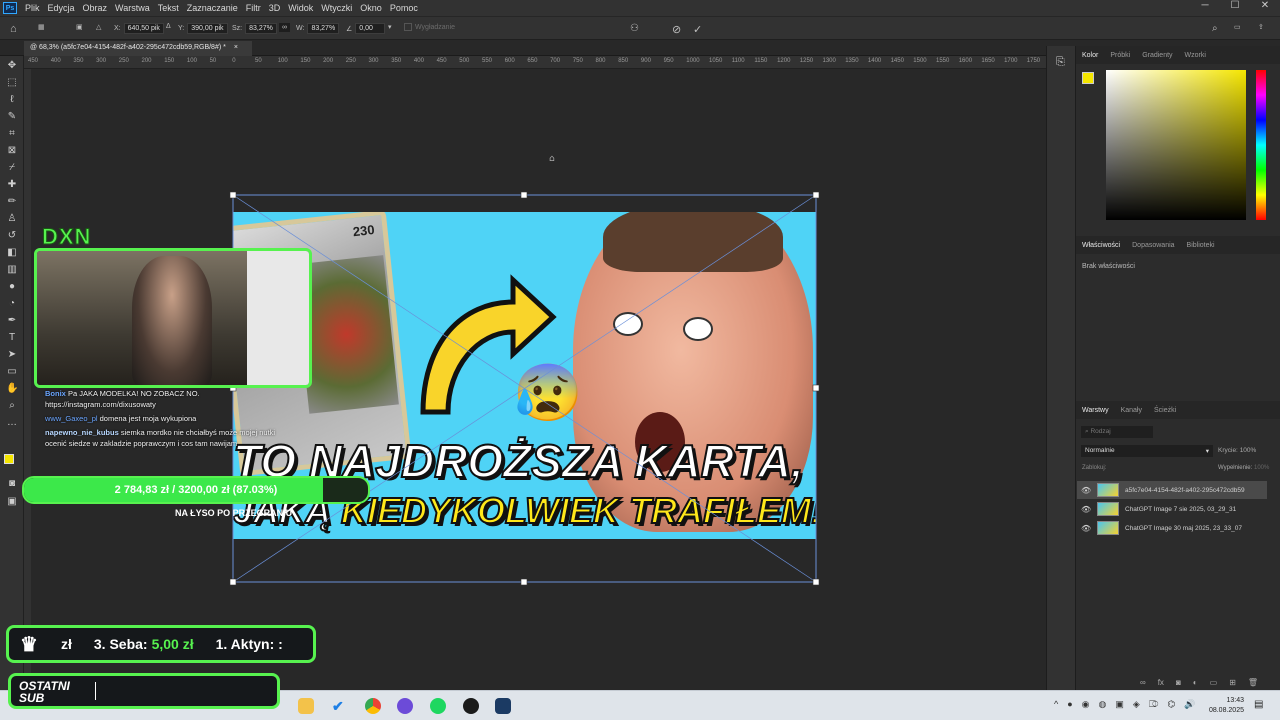  I want to click on history-brush-tool-icon: ↺, so click(12, 236).